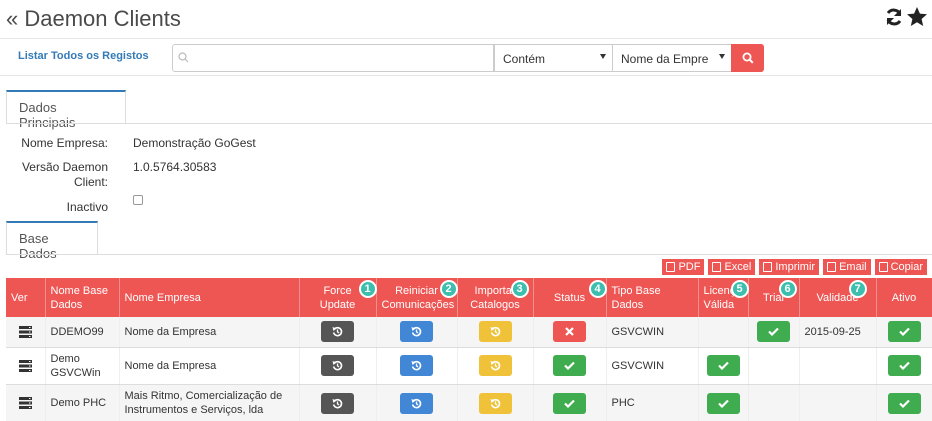 Image resolution: width=932 pixels, height=421 pixels. Describe the element at coordinates (367, 289) in the screenshot. I see `help-badge-1: 1` at that location.